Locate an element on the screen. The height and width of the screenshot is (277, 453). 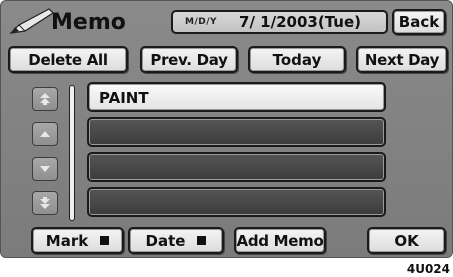
double-up-arrow-icon is located at coordinates (45, 99).